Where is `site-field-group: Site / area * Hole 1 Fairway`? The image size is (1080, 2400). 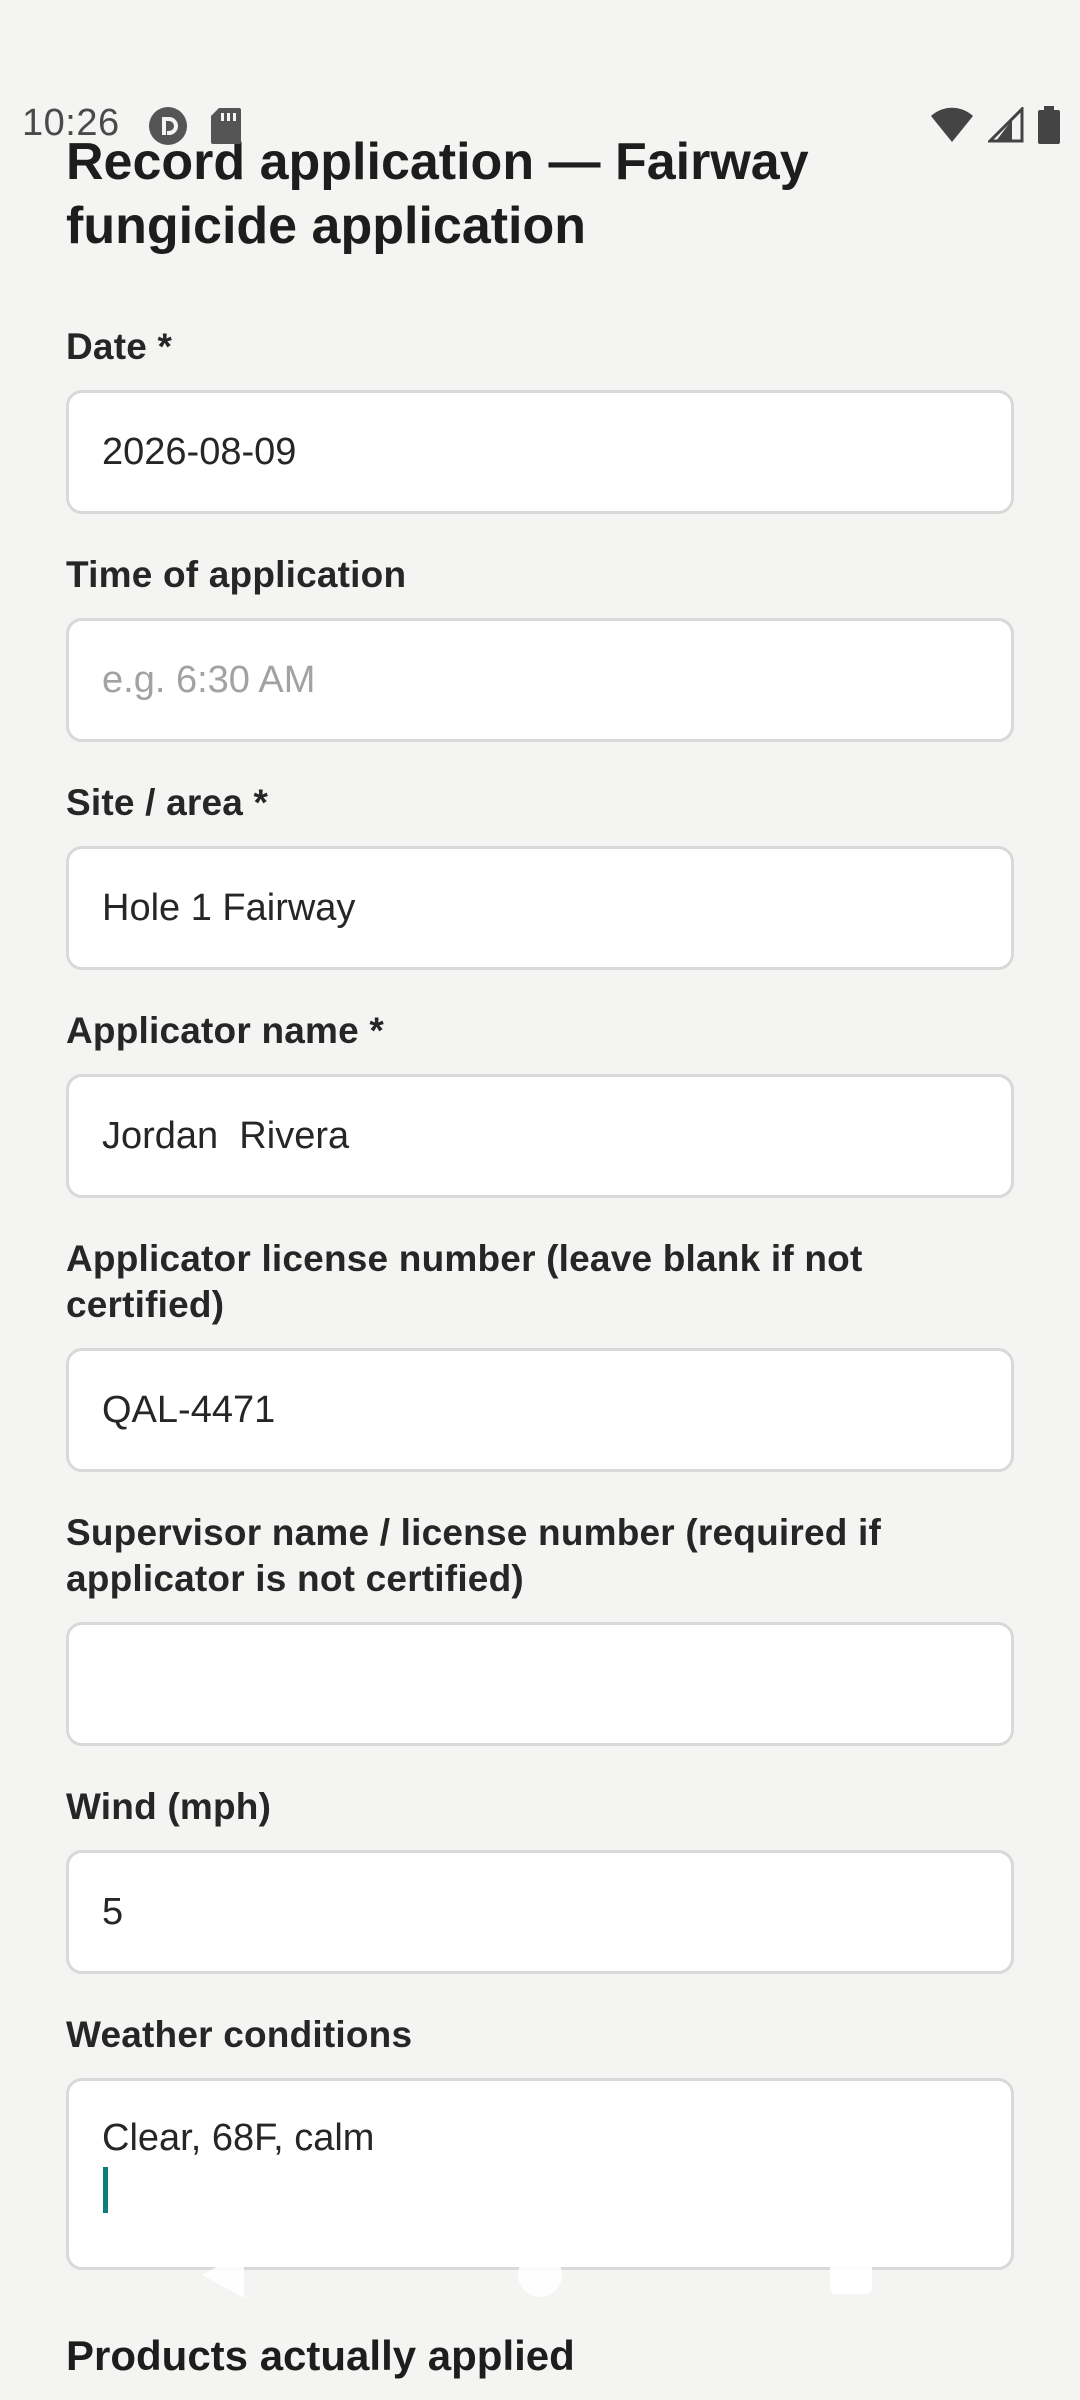
site-field-group: Site / area * Hole 1 Fairway is located at coordinates (540, 875).